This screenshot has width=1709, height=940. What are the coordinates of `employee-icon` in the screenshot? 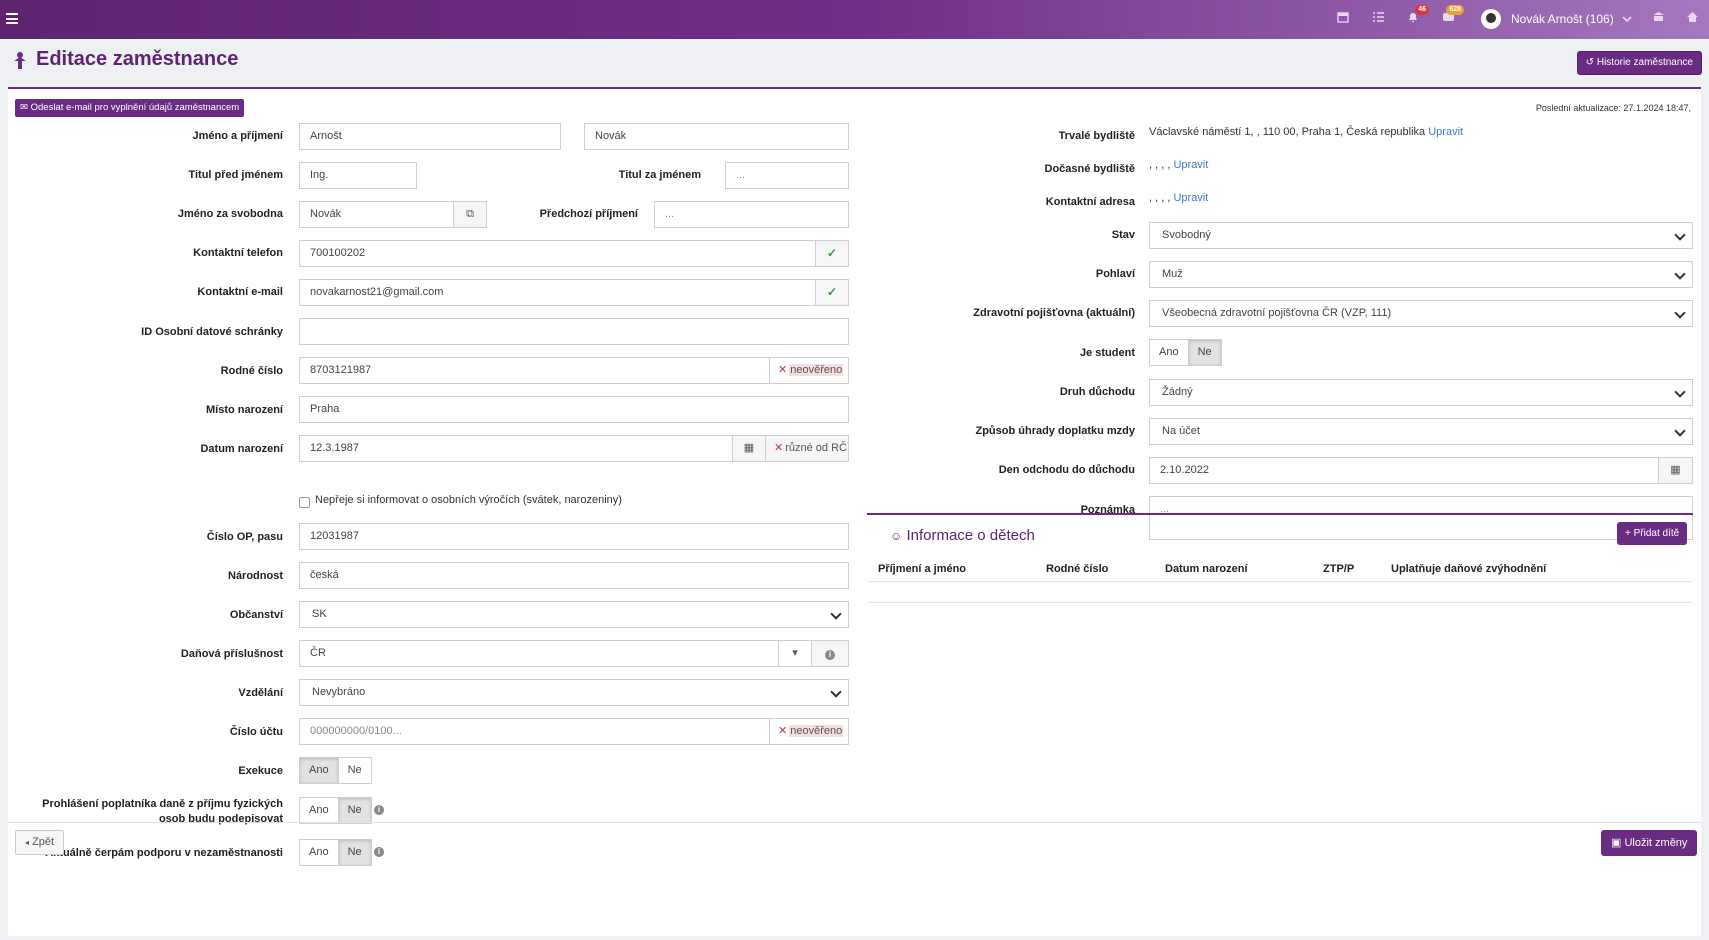 It's located at (20, 61).